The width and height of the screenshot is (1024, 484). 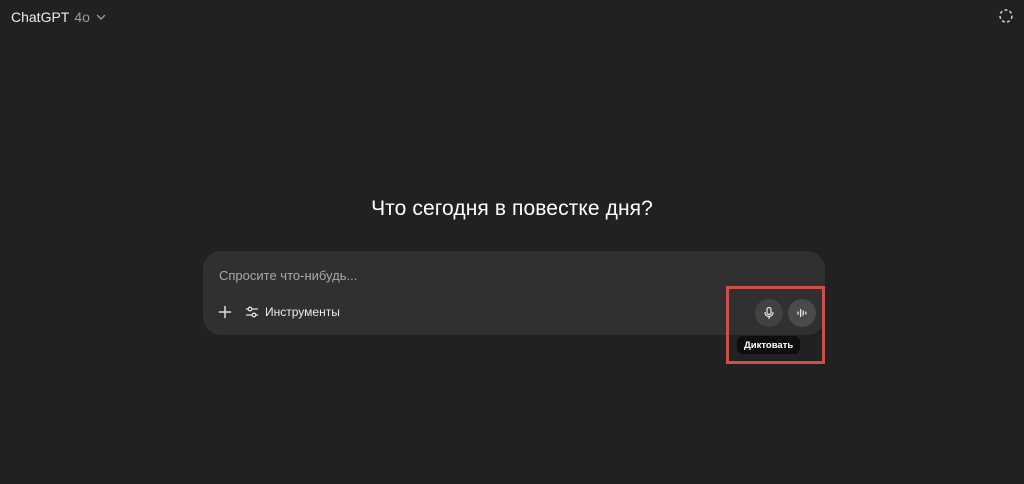 What do you see at coordinates (769, 345) in the screenshot?
I see `dictate-tooltip: Диктовать` at bounding box center [769, 345].